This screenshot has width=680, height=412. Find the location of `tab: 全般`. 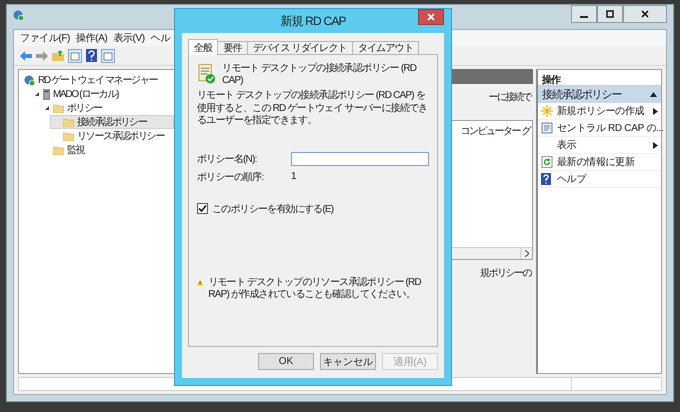

tab: 全般 is located at coordinates (203, 47).